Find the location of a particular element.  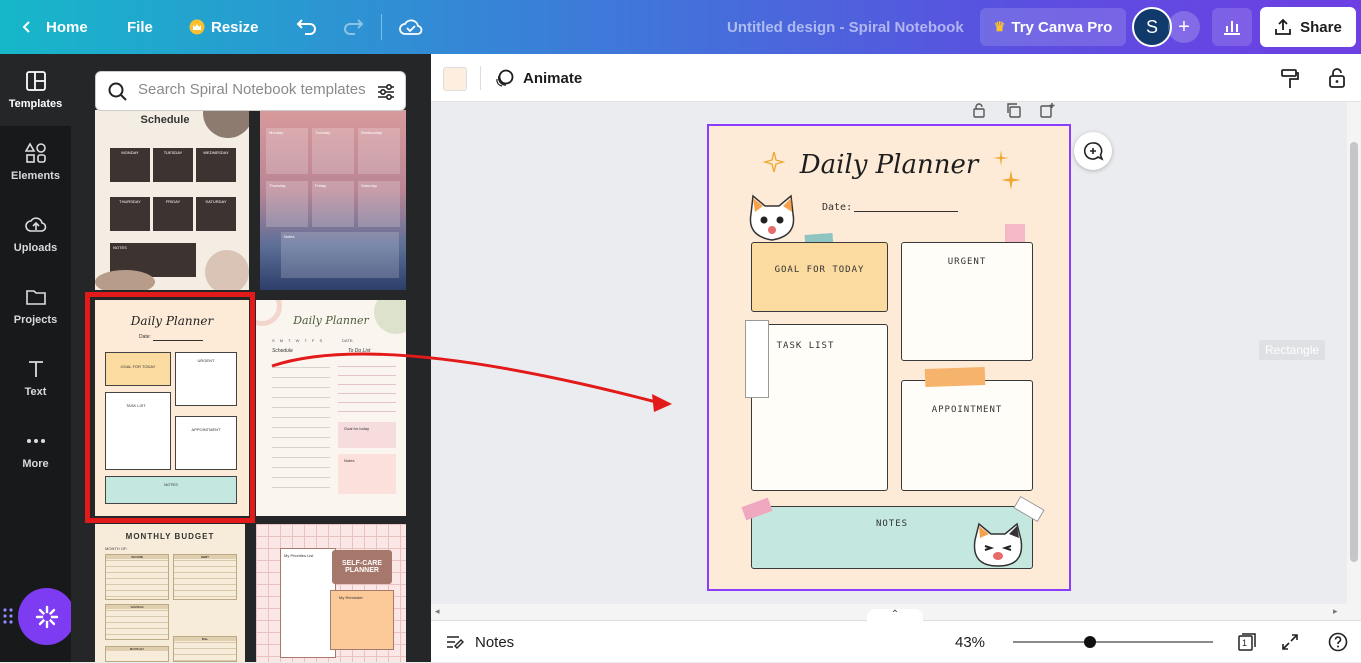

help-button is located at coordinates (1338, 642).